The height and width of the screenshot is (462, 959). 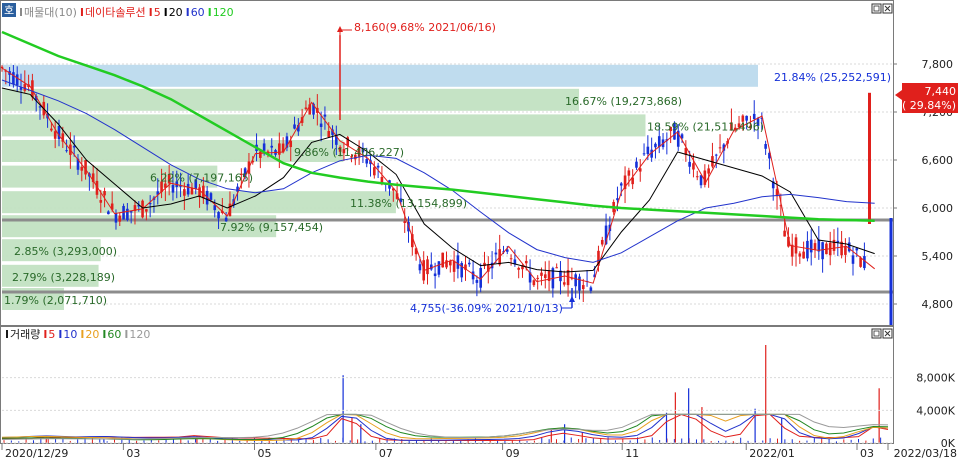 I want to click on badge-text: 호, so click(x=9, y=10).